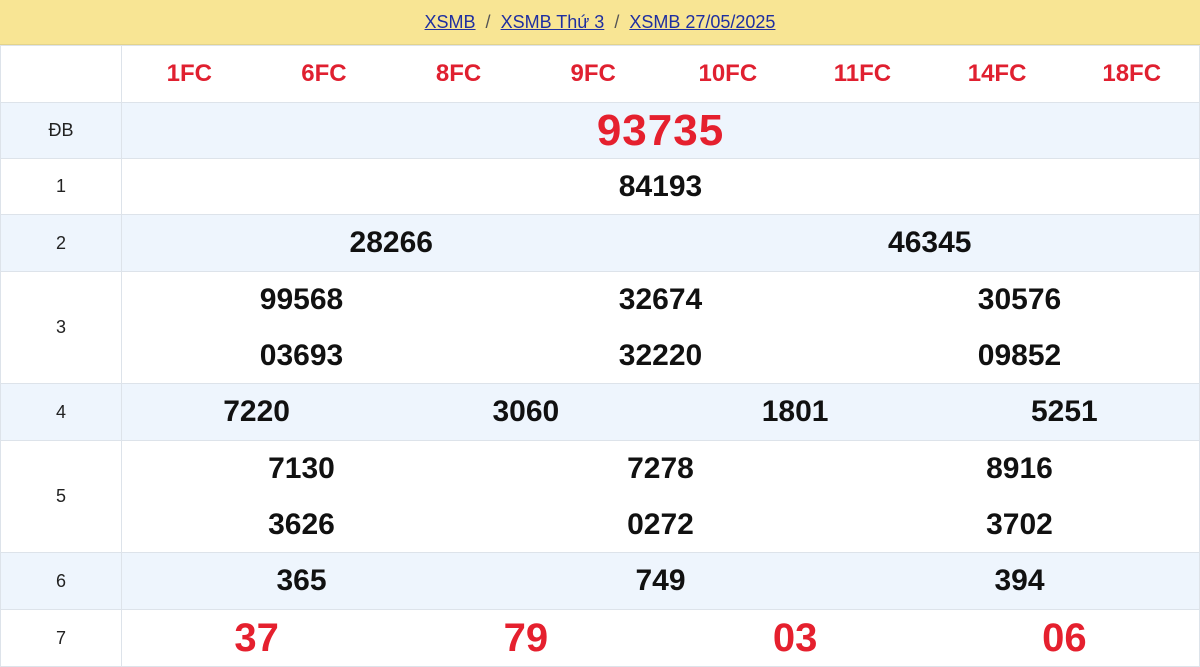 This screenshot has width=1200, height=667. I want to click on breadcrumb-link-xsmb: XSMB, so click(450, 22).